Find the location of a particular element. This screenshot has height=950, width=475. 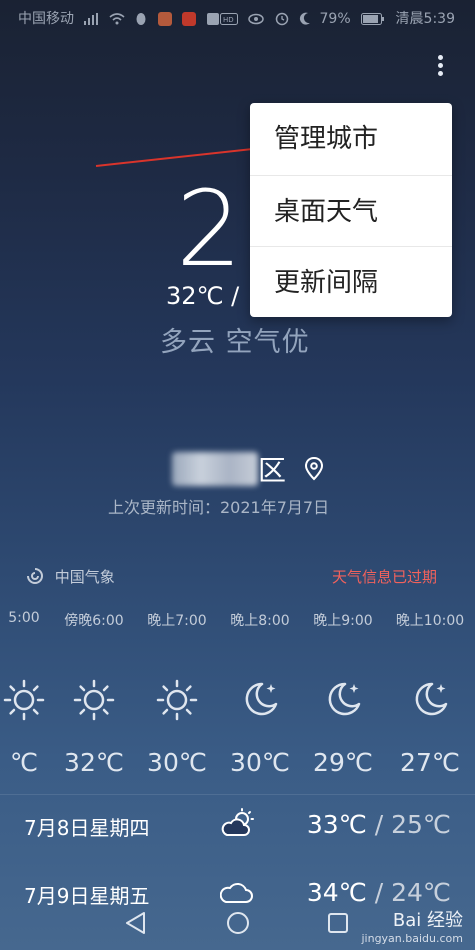

daily-row: 7月8日星期四 33℃ / 25℃ is located at coordinates (237, 830).